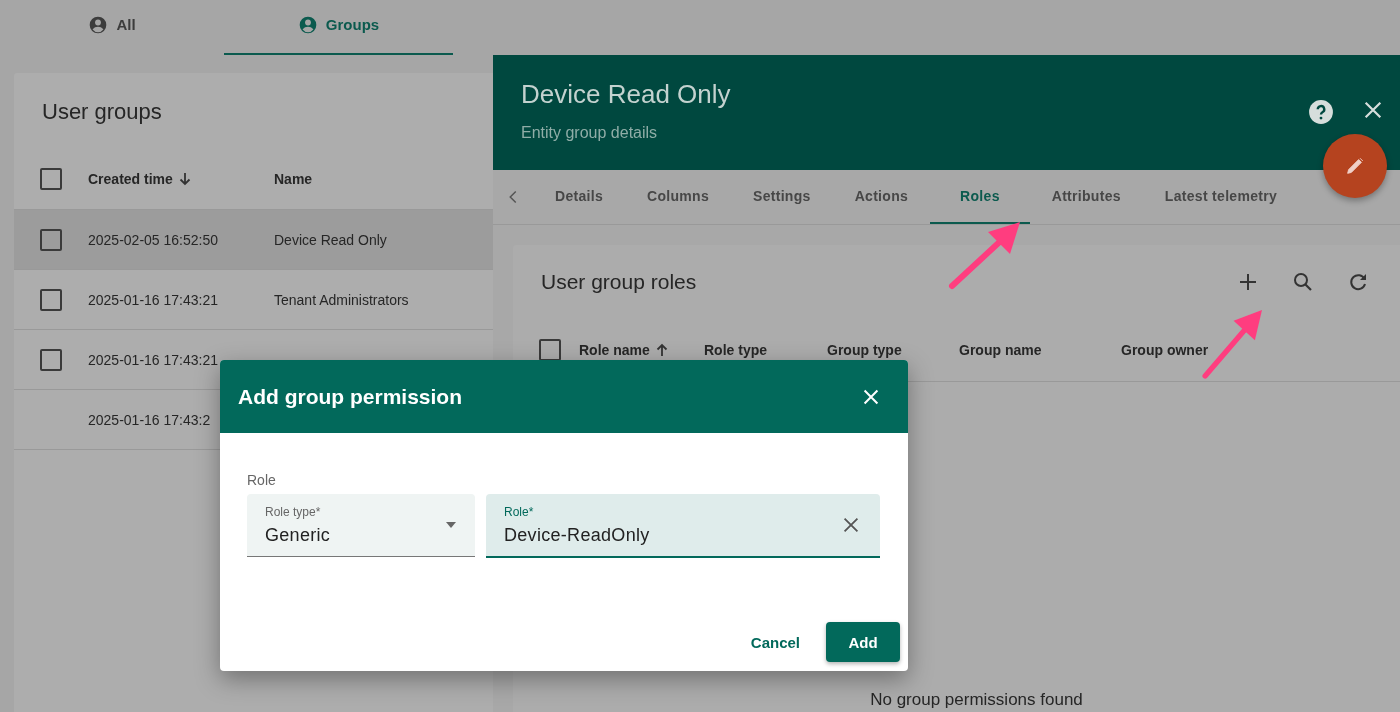 Image resolution: width=1400 pixels, height=712 pixels. I want to click on close-icon, so click(1373, 110).